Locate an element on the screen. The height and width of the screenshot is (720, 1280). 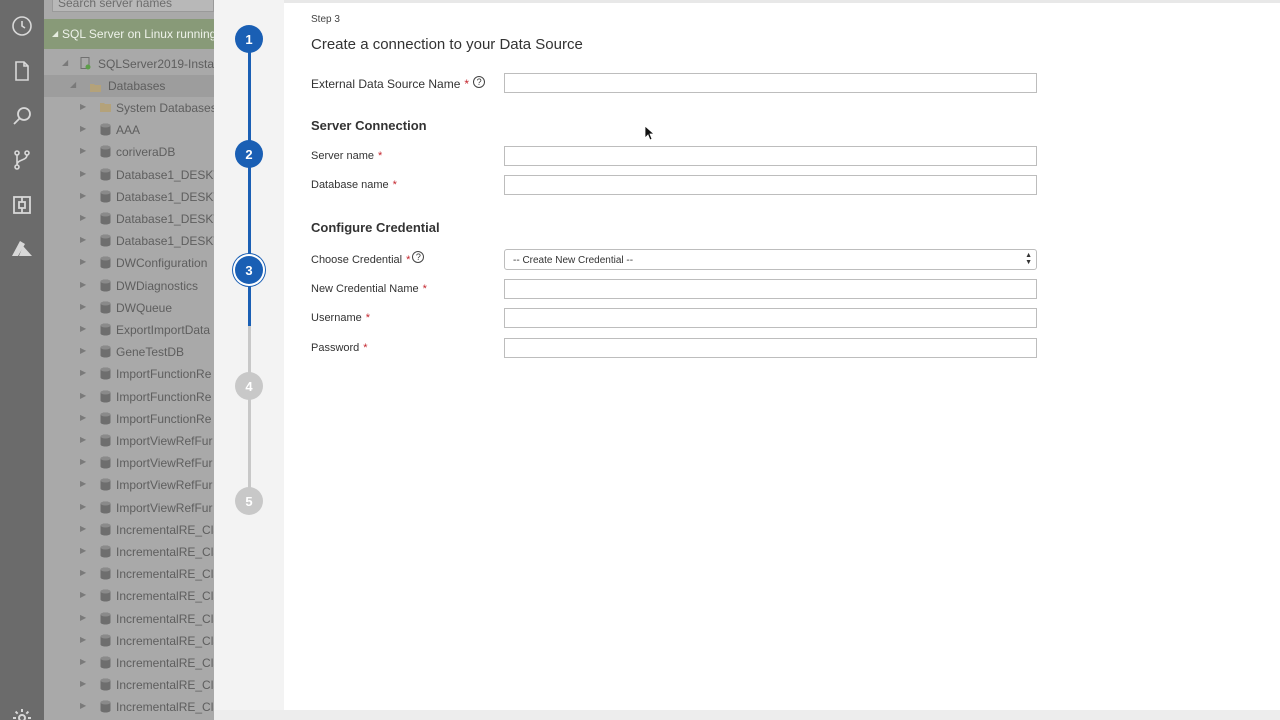
tree-item-label: ImportFunctionRe is located at coordinates (164, 418).